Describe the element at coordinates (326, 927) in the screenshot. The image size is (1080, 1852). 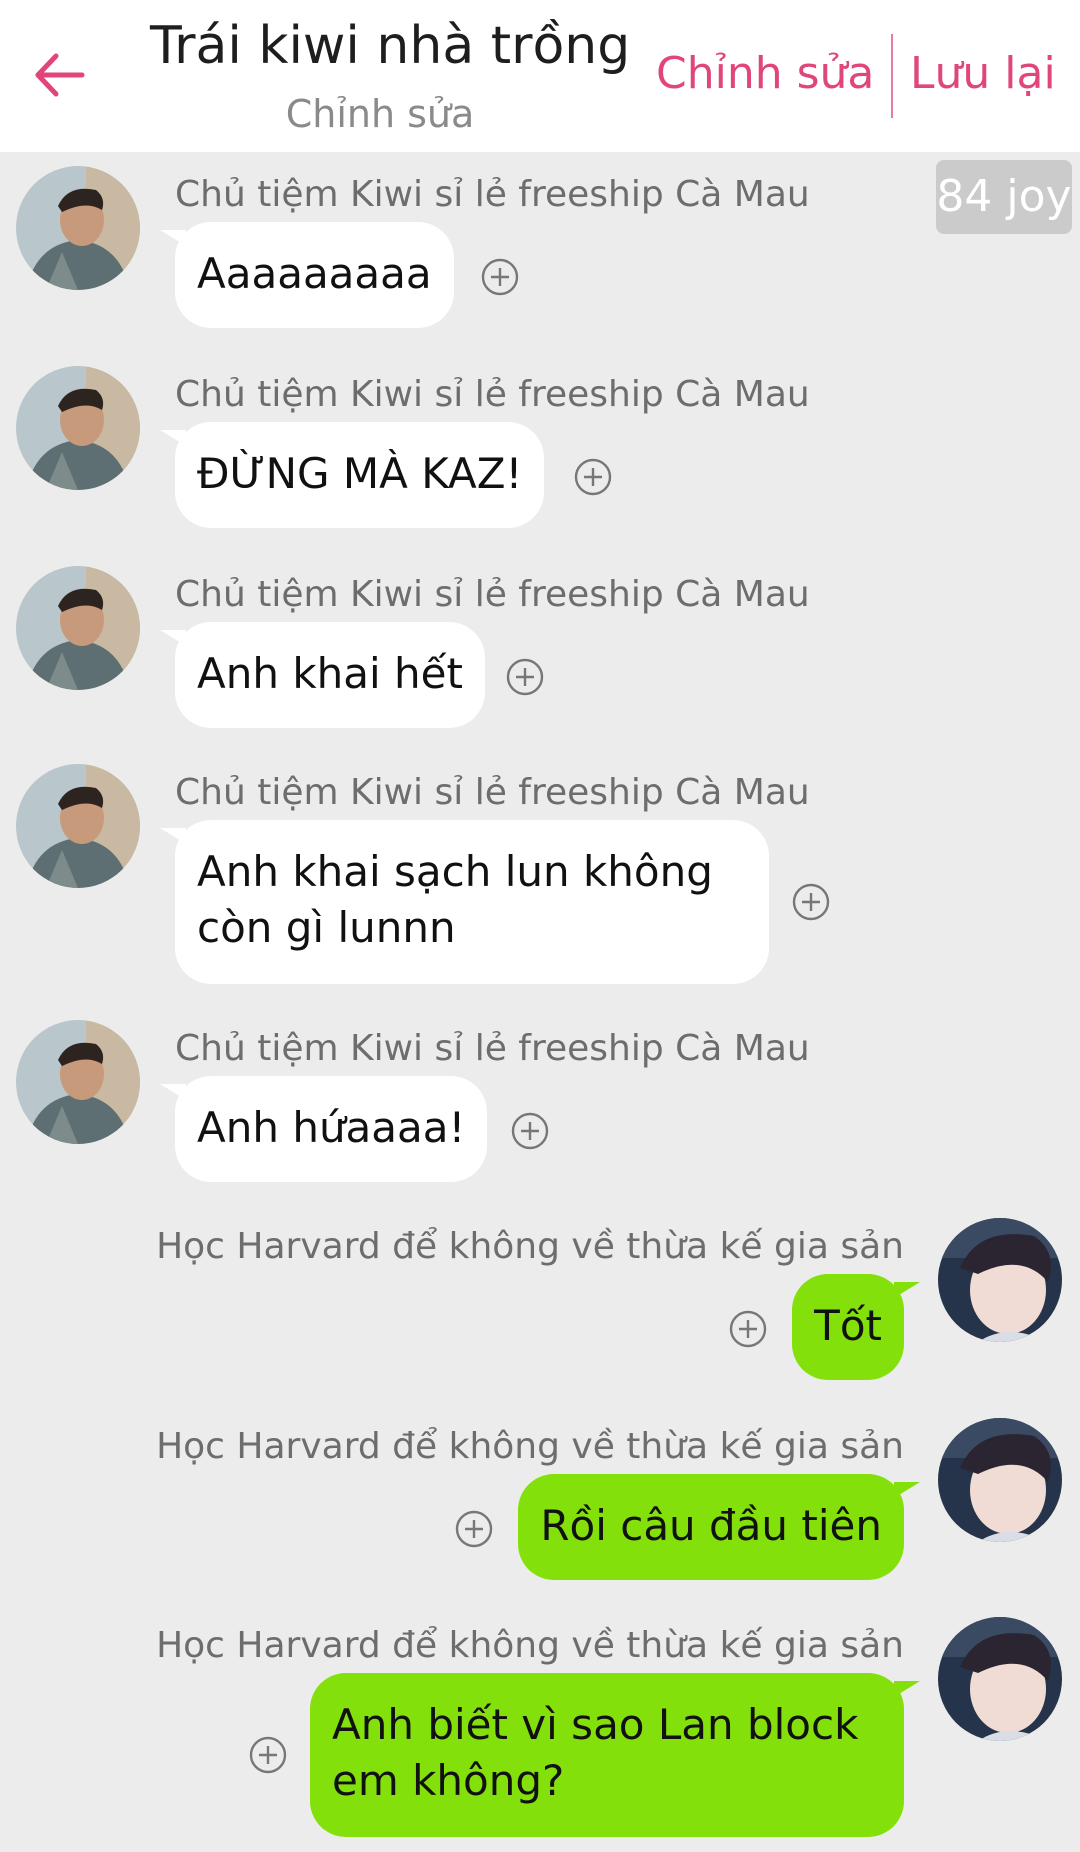
I see `message-text-line: còn gì lunnn` at that location.